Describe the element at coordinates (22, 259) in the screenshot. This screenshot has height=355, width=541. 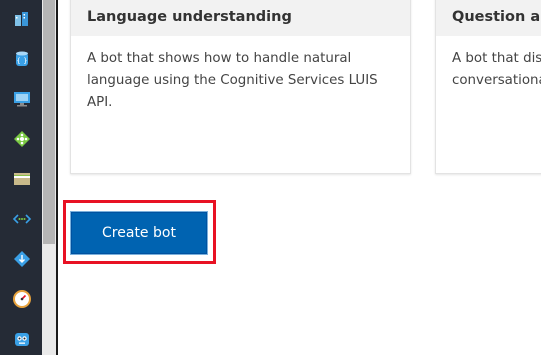
I see `diamond-download-icon` at that location.